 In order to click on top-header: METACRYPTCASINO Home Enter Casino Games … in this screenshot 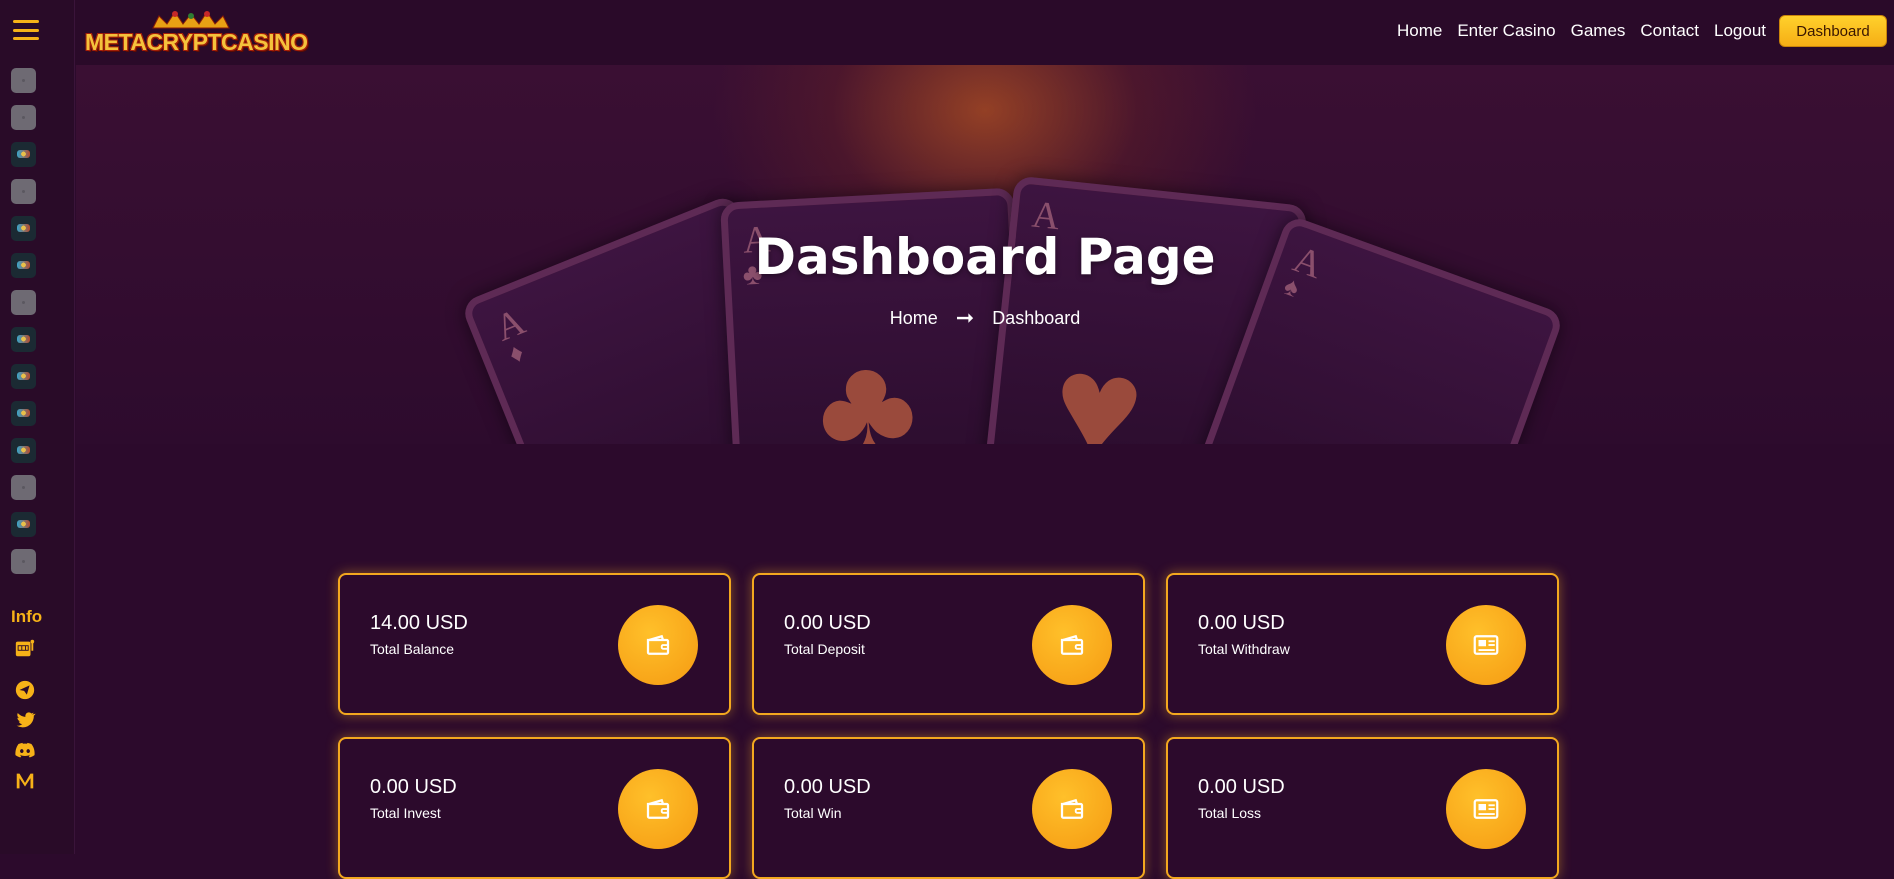, I will do `click(984, 32)`.